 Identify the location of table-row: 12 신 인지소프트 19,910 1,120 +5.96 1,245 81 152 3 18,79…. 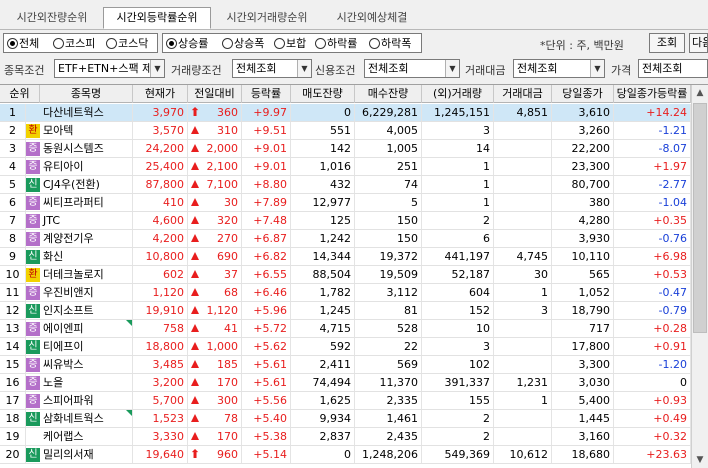
(354, 311).